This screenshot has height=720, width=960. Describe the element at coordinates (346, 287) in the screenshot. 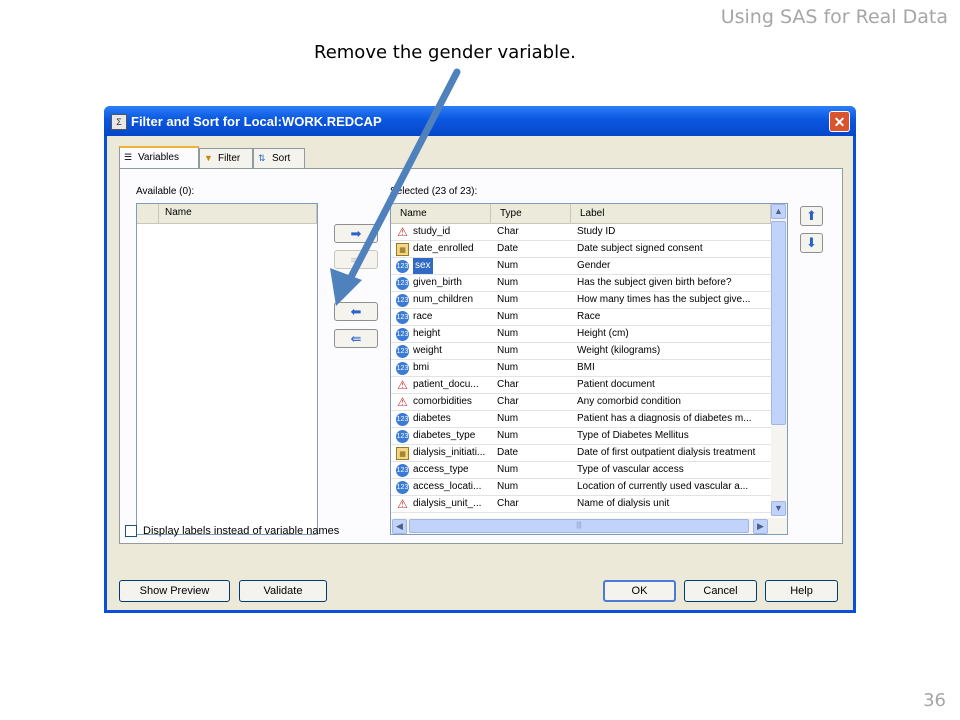

I see `annotation-arrow-head` at that location.